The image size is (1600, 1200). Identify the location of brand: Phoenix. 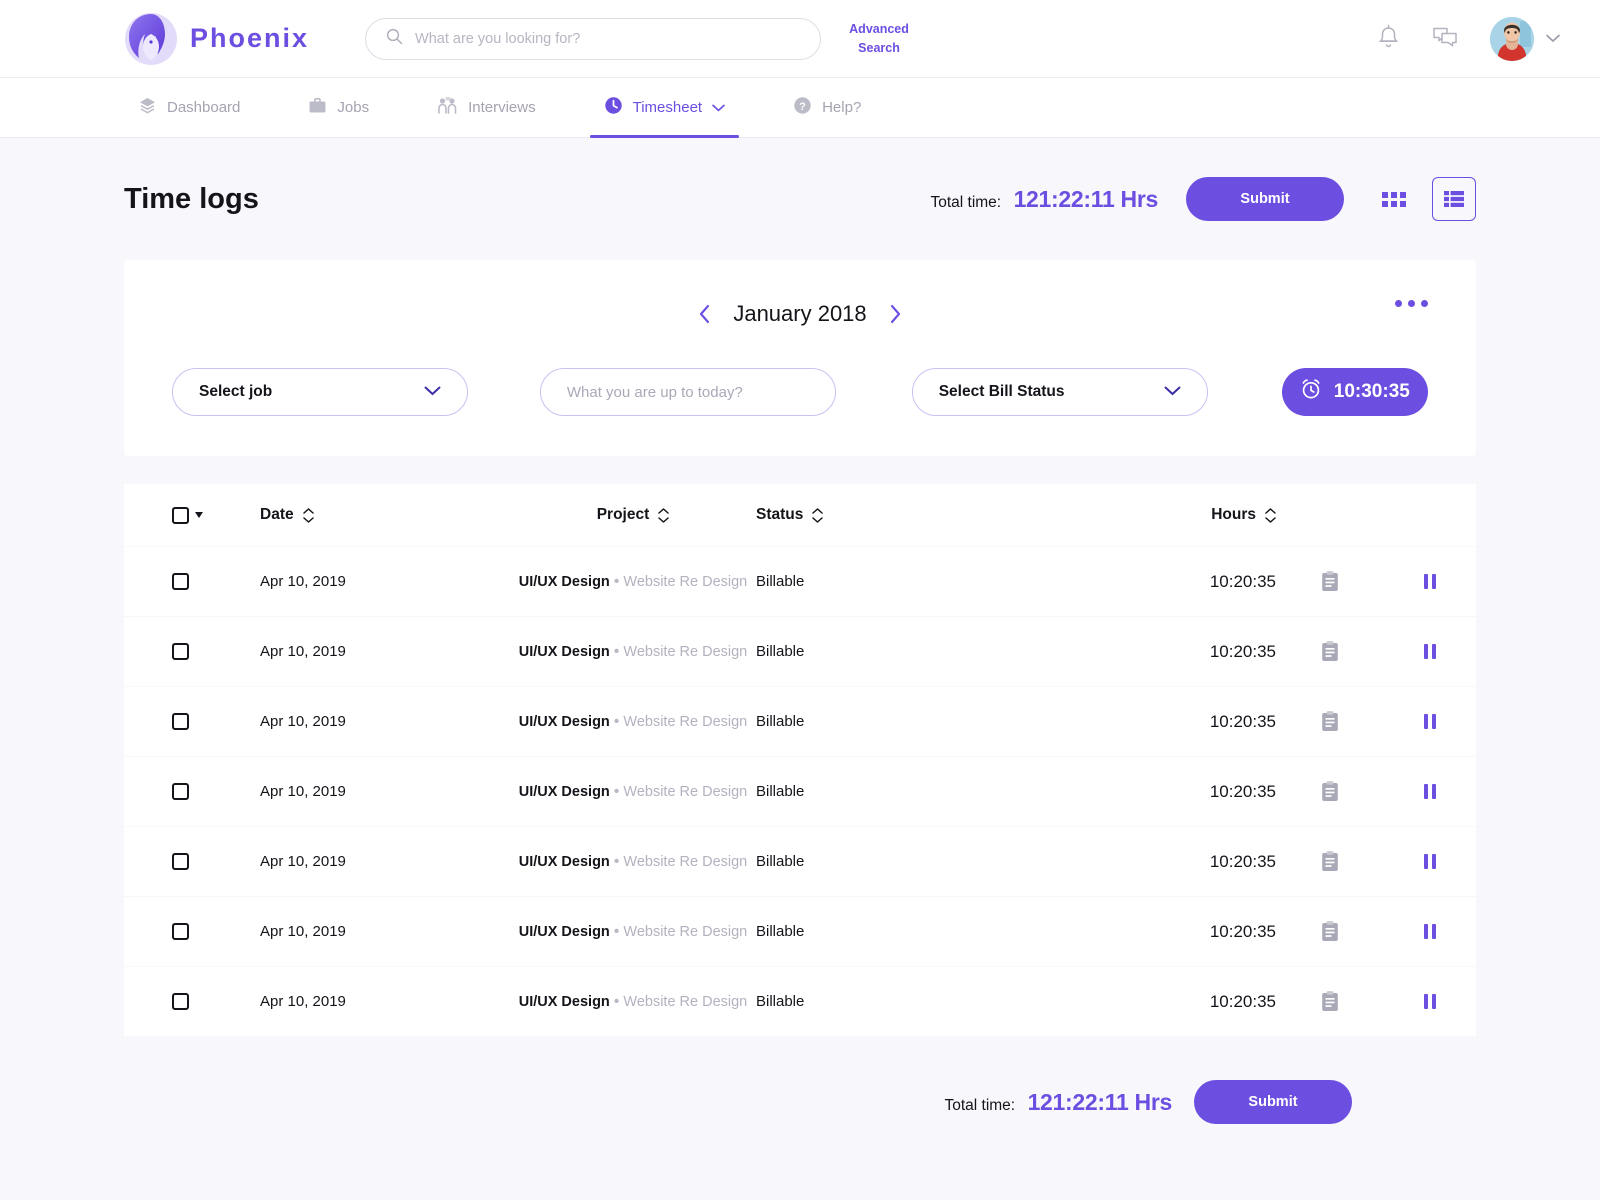
(216, 39).